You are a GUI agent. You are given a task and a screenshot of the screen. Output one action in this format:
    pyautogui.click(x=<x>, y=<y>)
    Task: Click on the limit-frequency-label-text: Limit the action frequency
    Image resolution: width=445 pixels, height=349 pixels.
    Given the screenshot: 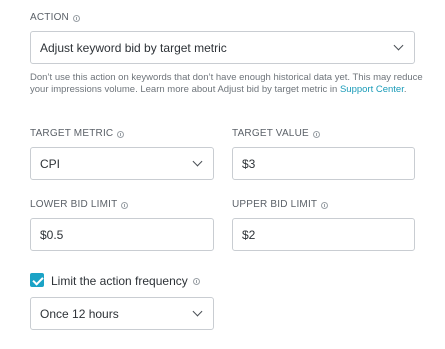 What is the action you would take?
    pyautogui.click(x=119, y=281)
    